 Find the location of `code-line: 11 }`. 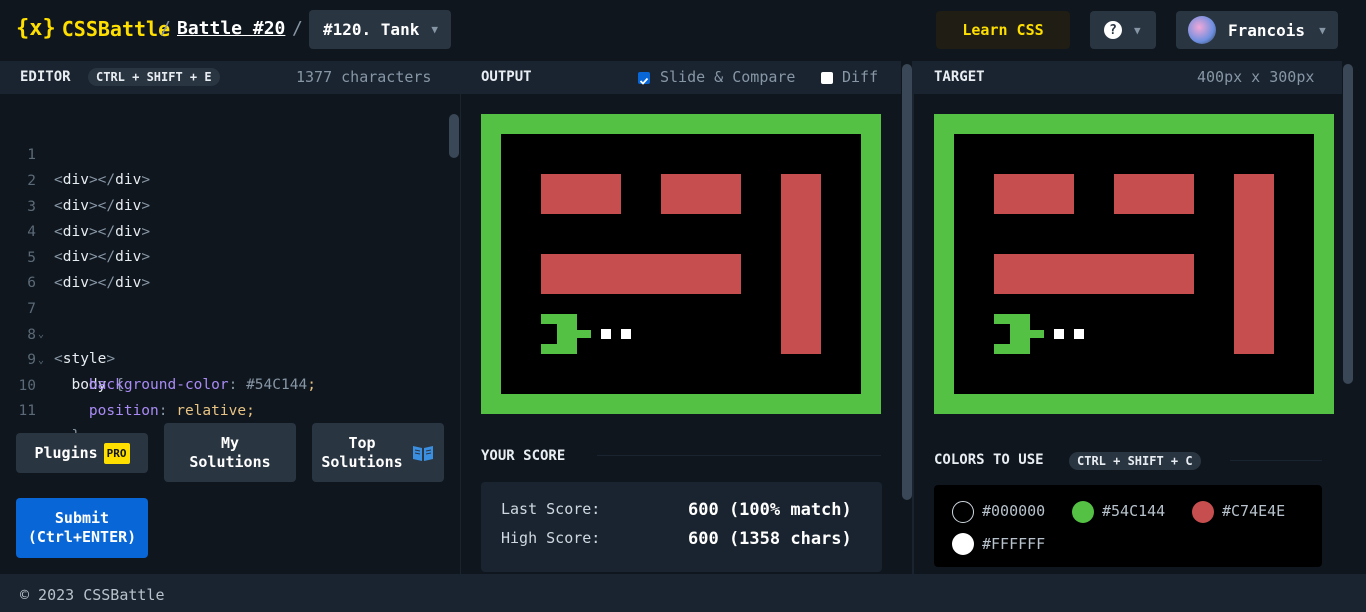

code-line: 11 } is located at coordinates (49, 423).